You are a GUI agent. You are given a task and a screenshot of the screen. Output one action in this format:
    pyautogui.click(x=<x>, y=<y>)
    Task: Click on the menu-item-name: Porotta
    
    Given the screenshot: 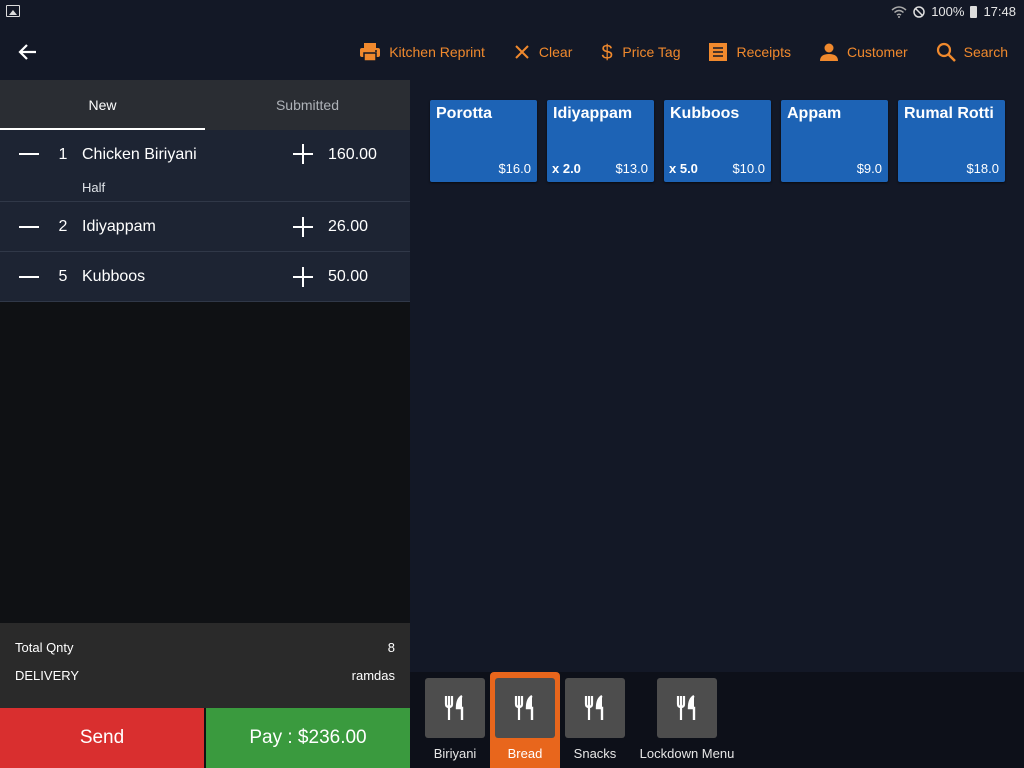 What is the action you would take?
    pyautogui.click(x=464, y=113)
    